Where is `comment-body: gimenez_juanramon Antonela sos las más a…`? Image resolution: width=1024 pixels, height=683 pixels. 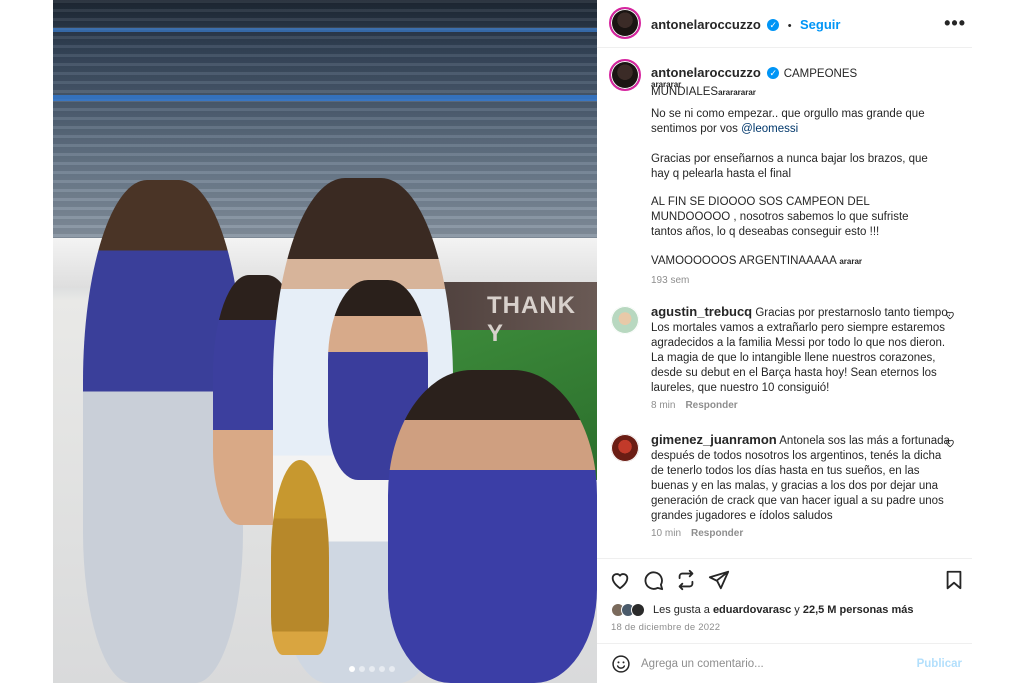
comment-body: gimenez_juanramon Antonela sos las más a… is located at coordinates (801, 478).